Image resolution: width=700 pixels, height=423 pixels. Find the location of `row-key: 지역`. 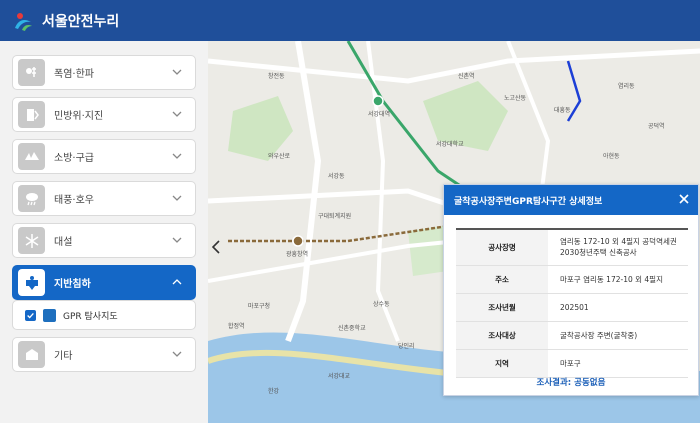

row-key: 지역 is located at coordinates (502, 363).